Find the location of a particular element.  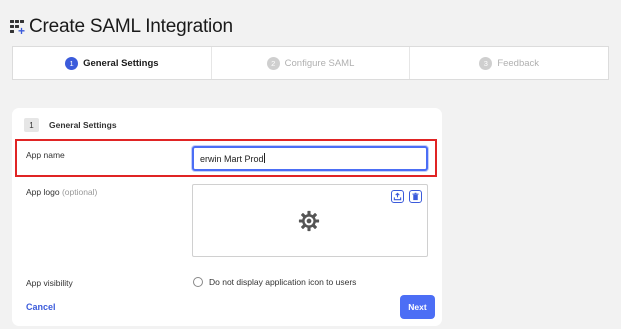

step-number: 3 is located at coordinates (486, 63).